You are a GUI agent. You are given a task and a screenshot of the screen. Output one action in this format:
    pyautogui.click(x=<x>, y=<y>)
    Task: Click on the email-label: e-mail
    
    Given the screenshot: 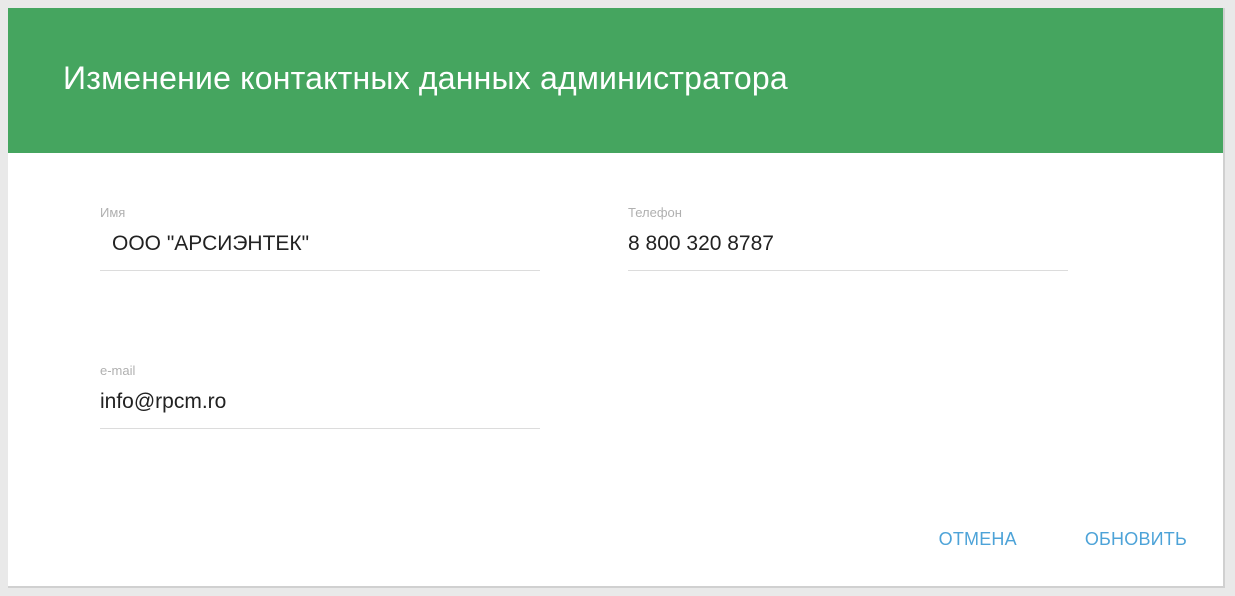 What is the action you would take?
    pyautogui.click(x=118, y=370)
    